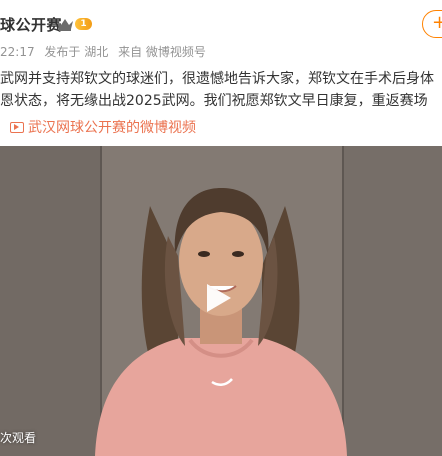 This screenshot has width=442, height=456. I want to click on video-link: 武汉网球公开赛的微博视频, so click(103, 127).